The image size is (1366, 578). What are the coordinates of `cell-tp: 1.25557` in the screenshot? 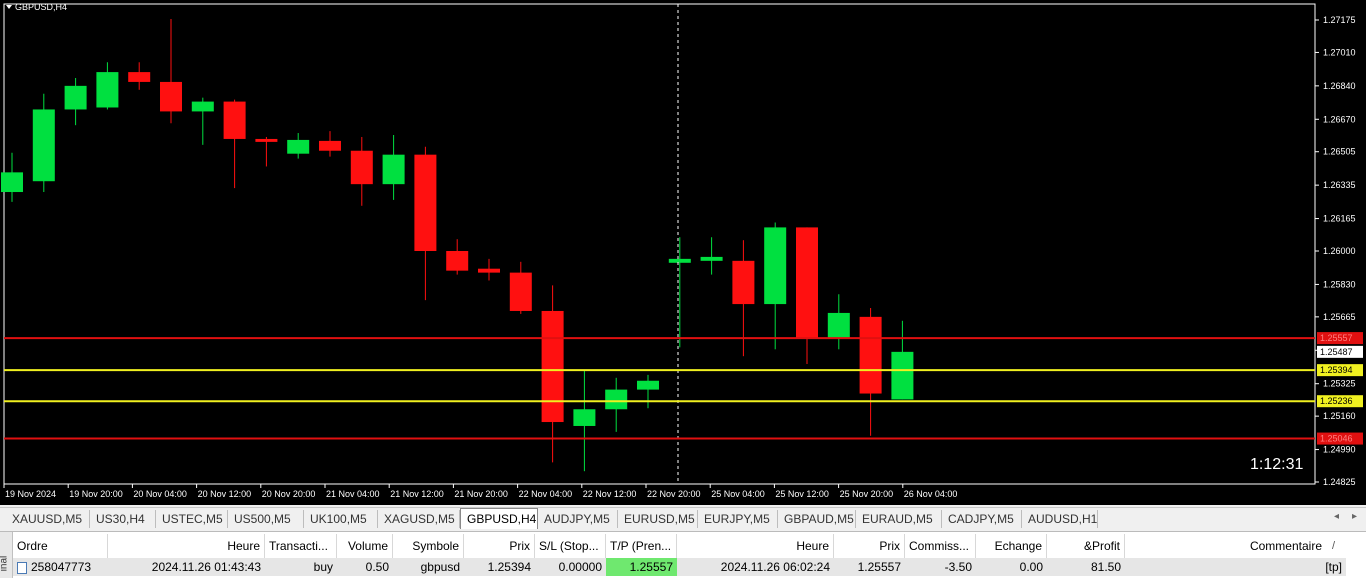 It's located at (641, 567).